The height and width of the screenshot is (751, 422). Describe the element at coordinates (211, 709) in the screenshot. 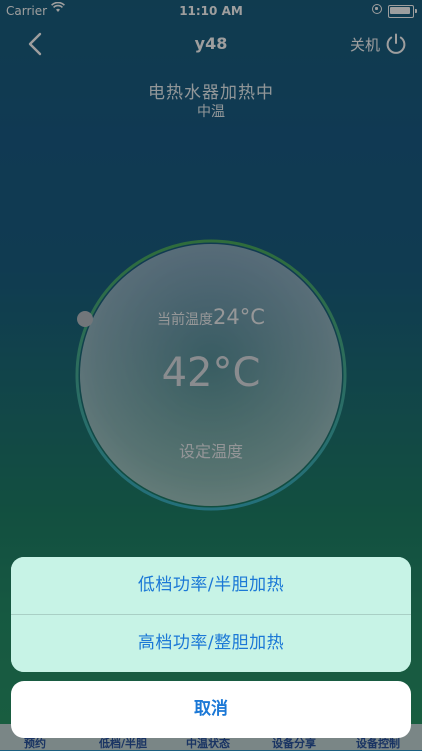

I see `cancel-button: 取消` at that location.